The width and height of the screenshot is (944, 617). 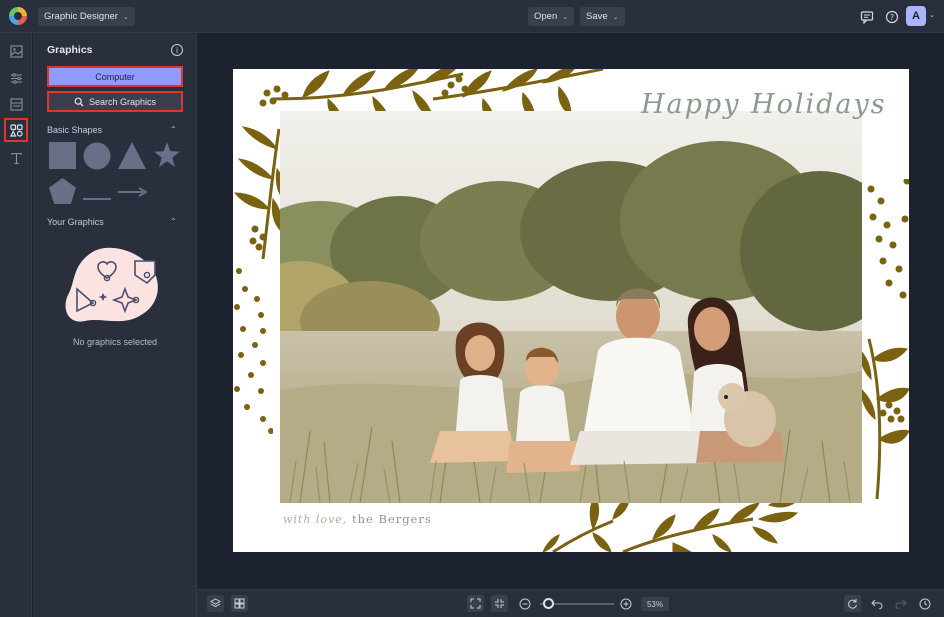 What do you see at coordinates (81, 16) in the screenshot?
I see `app-menu-label: Graphic Designer` at bounding box center [81, 16].